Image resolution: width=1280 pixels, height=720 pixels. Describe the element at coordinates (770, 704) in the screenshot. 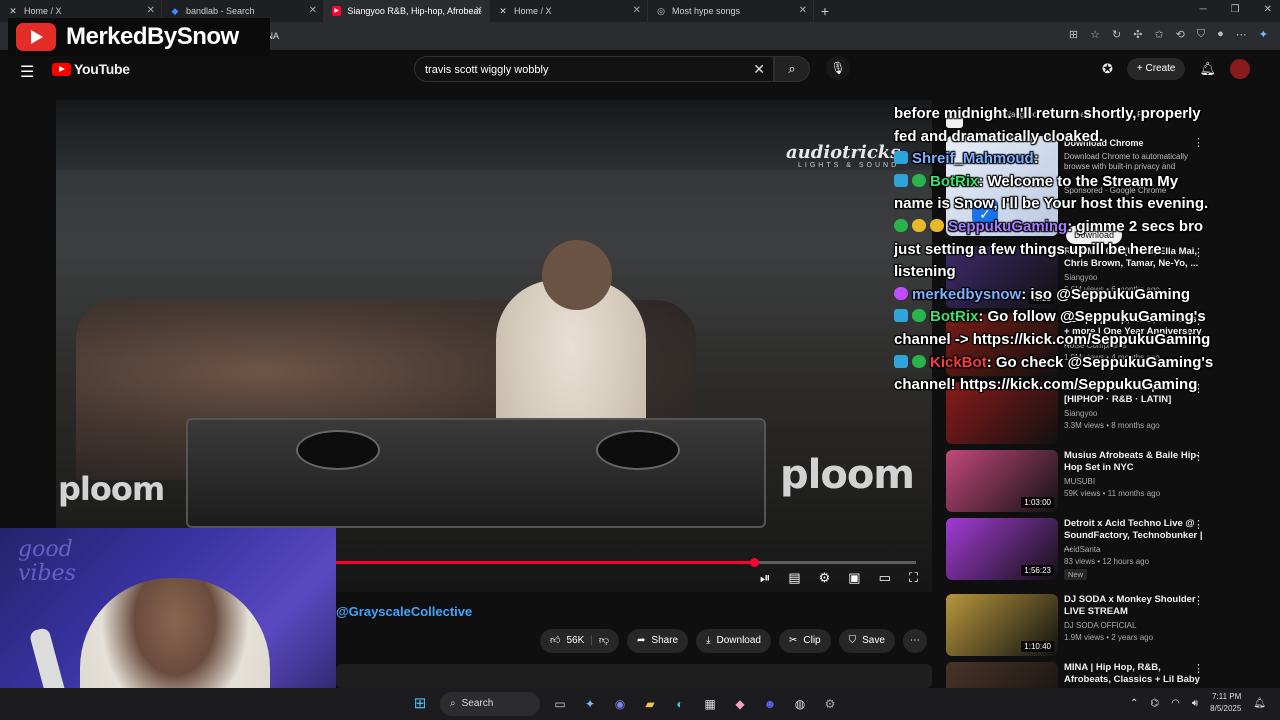

I see `discord-icon: ☻` at that location.